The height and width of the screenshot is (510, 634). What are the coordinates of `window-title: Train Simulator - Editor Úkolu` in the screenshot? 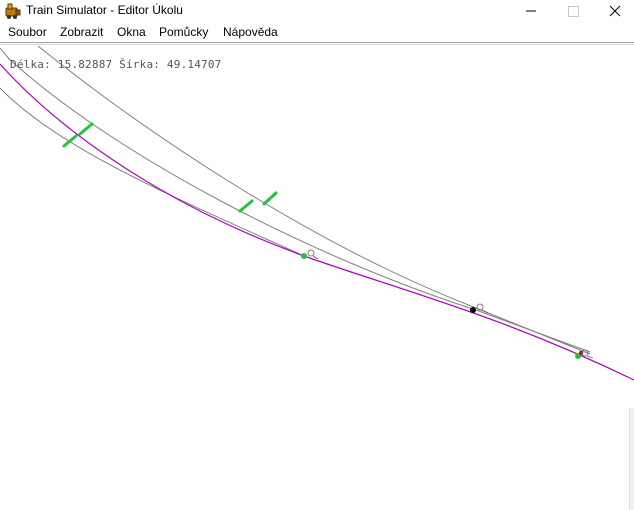 It's located at (104, 10).